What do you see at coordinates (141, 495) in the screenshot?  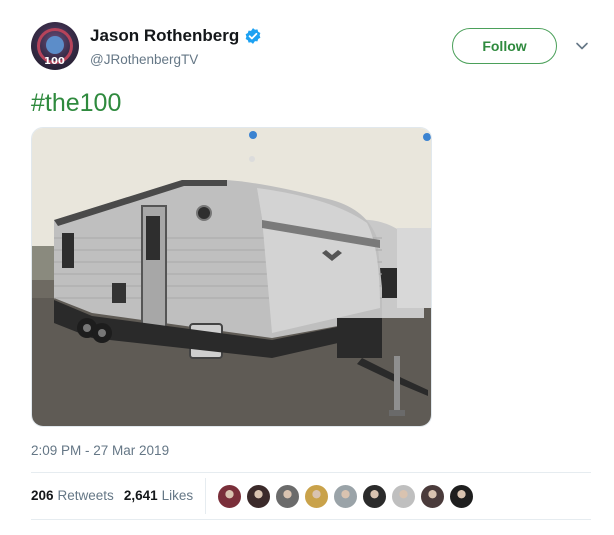 I see `likes-count: 2,641` at bounding box center [141, 495].